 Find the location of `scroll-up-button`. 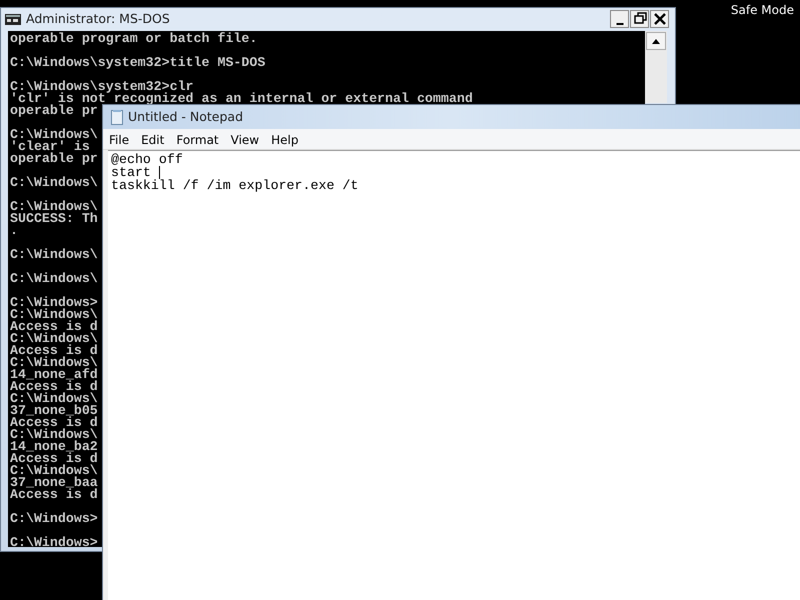

scroll-up-button is located at coordinates (656, 41).